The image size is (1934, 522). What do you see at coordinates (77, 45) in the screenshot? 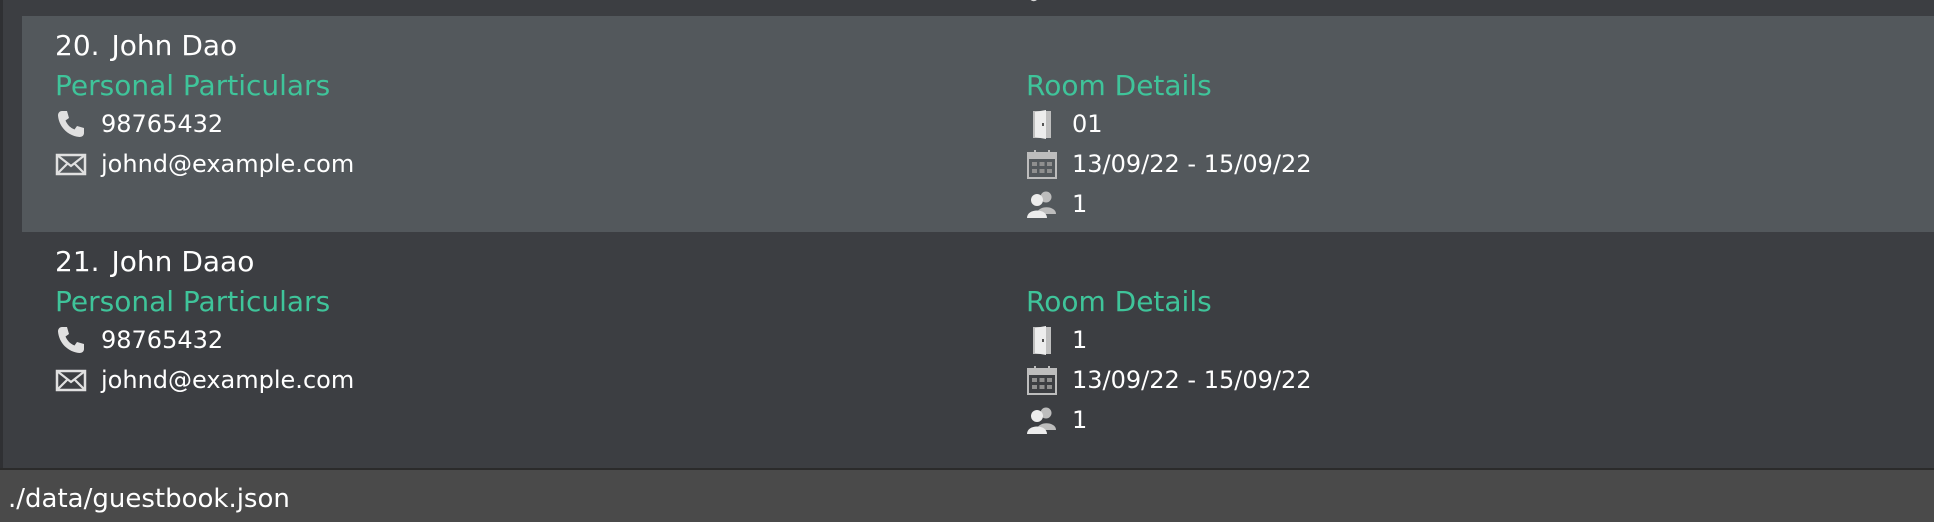
I see `guest-index: 20.` at bounding box center [77, 45].